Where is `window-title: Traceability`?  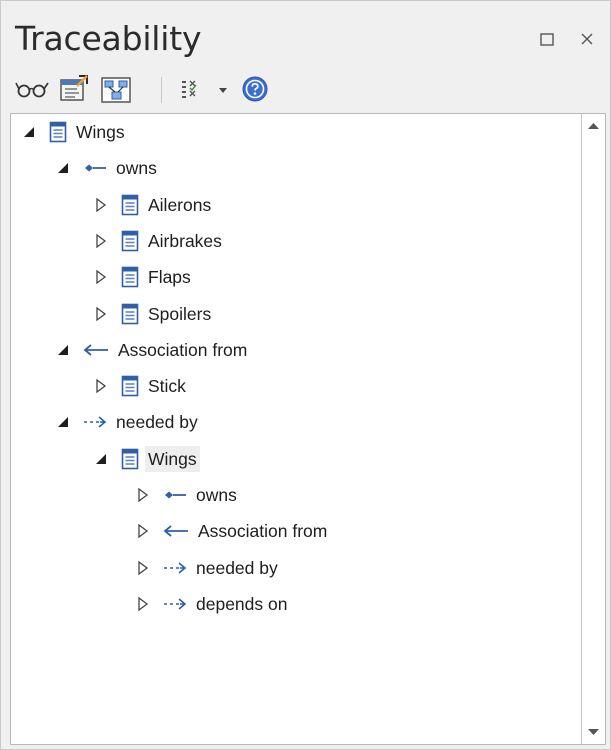
window-title: Traceability is located at coordinates (108, 38).